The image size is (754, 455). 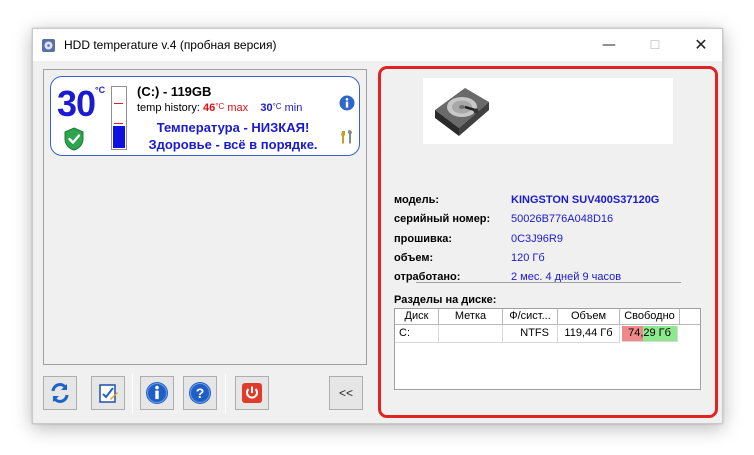 I want to click on maximize-button: ☐, so click(x=655, y=45).